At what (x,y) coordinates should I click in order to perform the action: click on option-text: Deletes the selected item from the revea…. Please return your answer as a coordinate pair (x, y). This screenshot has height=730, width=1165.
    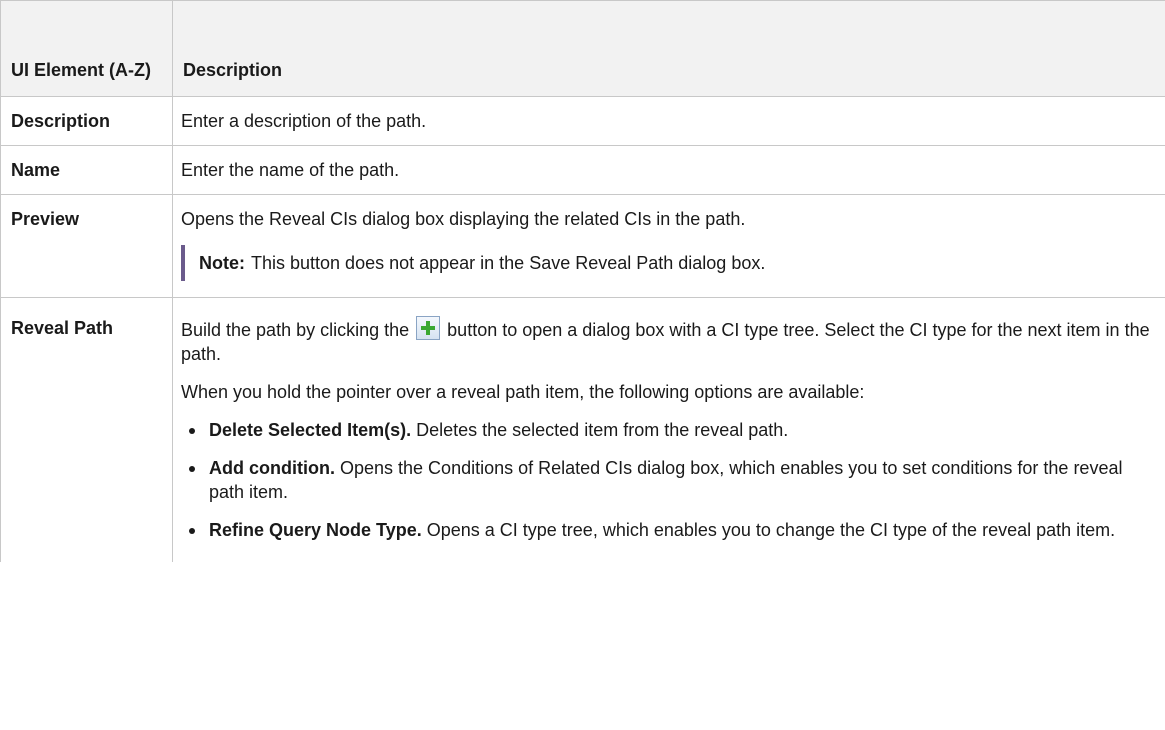
    Looking at the image, I should click on (602, 430).